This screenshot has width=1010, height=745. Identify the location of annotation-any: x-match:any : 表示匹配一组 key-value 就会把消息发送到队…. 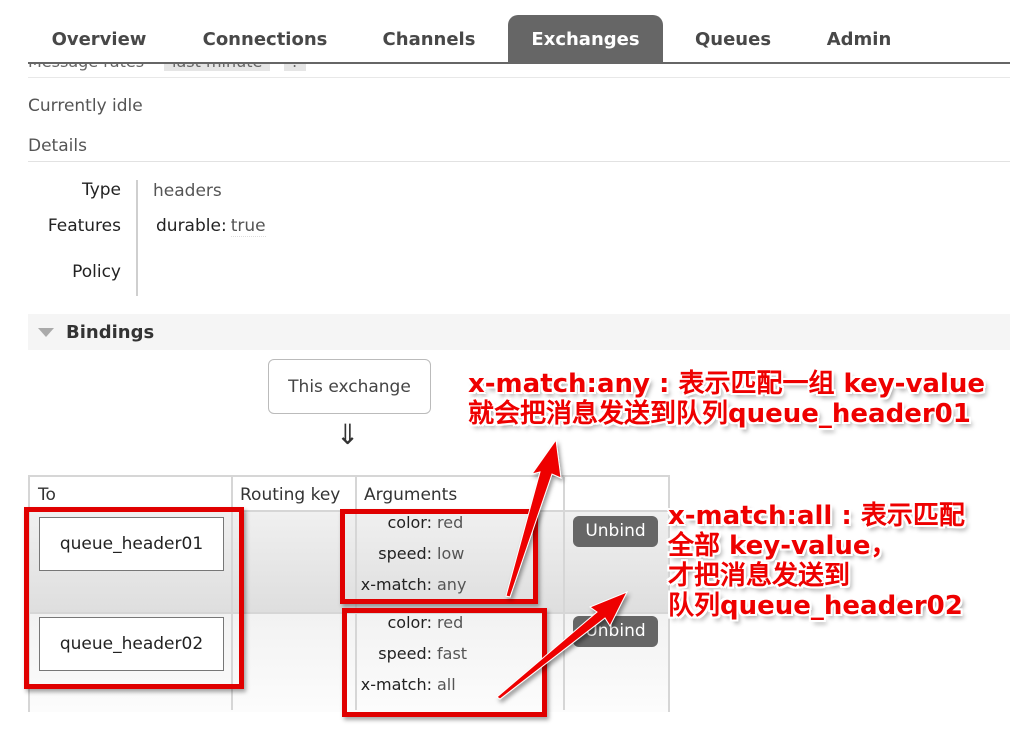
(726, 399).